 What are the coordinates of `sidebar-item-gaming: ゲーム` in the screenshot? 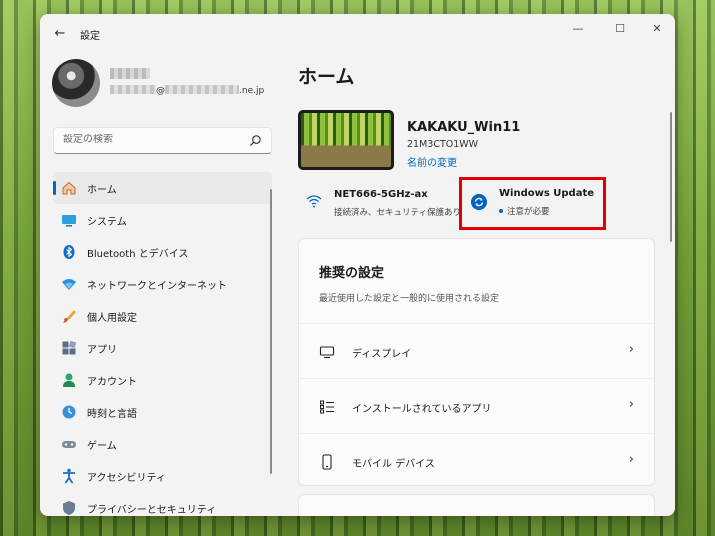 It's located at (162, 444).